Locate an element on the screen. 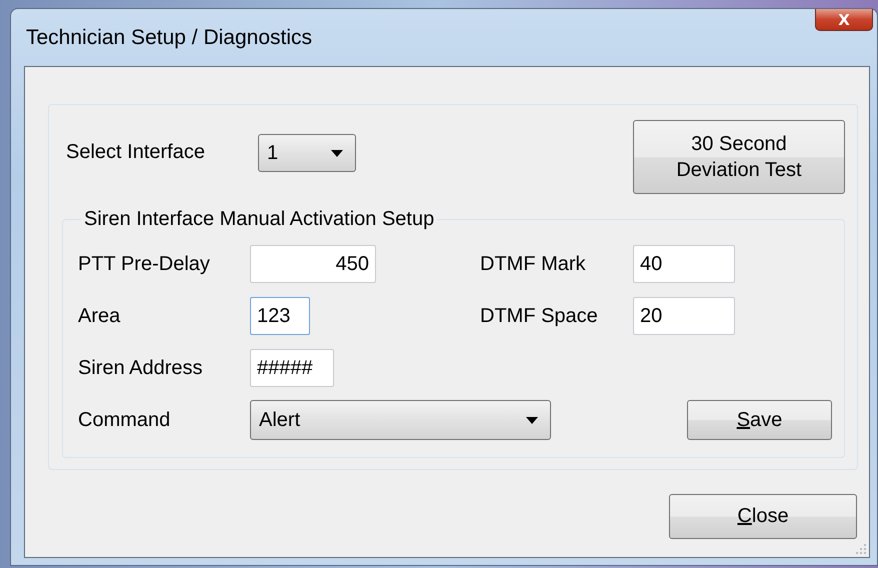  input-field: 123 is located at coordinates (280, 316).